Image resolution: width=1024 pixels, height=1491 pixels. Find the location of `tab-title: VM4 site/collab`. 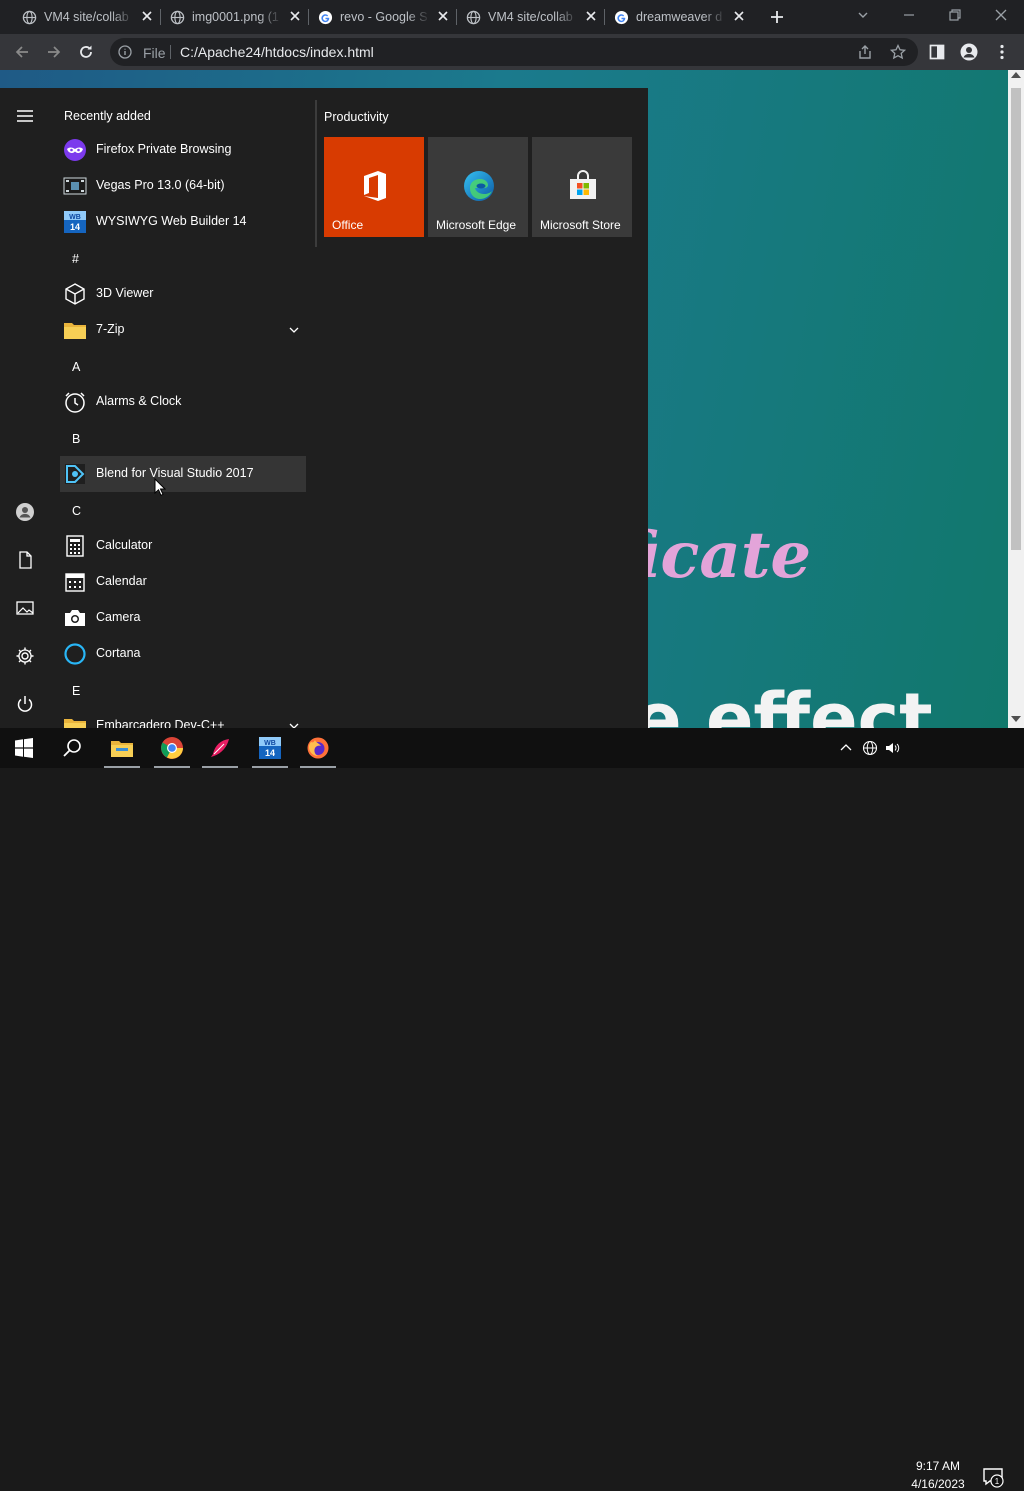

tab-title: VM4 site/collab is located at coordinates (86, 17).